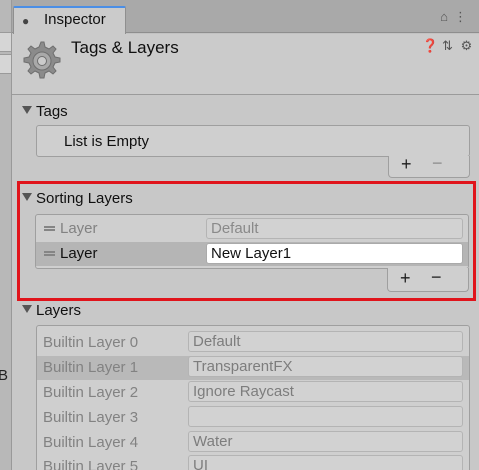 Image resolution: width=479 pixels, height=470 pixels. I want to click on lock-icon: ⌂, so click(447, 16).